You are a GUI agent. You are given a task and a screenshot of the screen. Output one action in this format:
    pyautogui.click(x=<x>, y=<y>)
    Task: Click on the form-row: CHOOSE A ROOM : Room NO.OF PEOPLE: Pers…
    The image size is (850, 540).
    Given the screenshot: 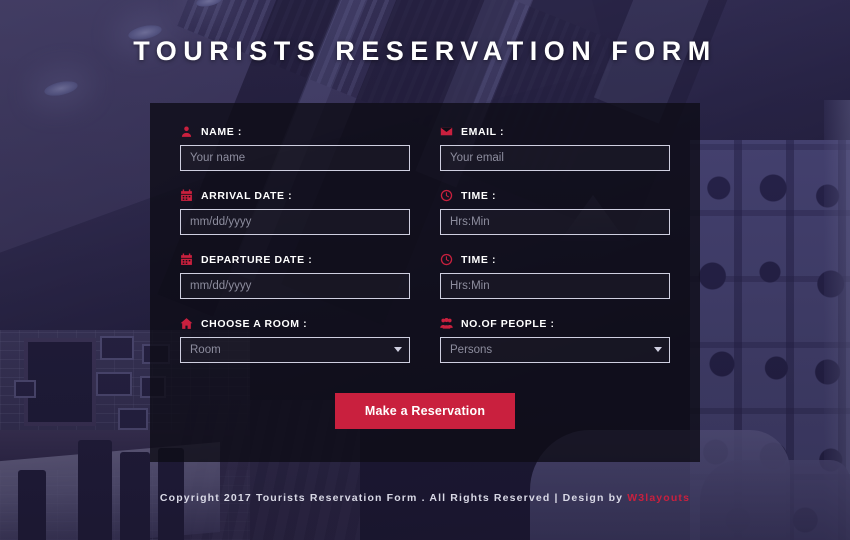 What is the action you would take?
    pyautogui.click(x=425, y=340)
    